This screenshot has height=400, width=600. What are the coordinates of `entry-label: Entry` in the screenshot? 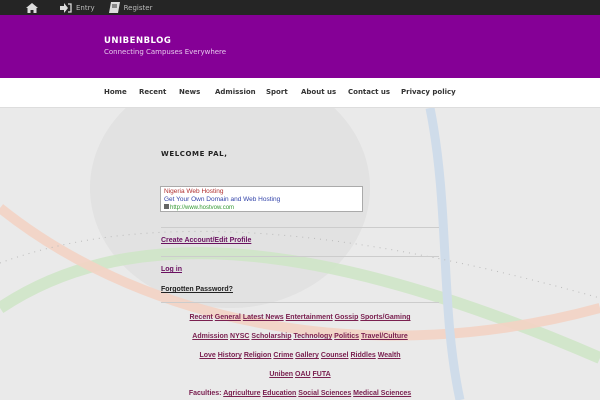 It's located at (85, 7).